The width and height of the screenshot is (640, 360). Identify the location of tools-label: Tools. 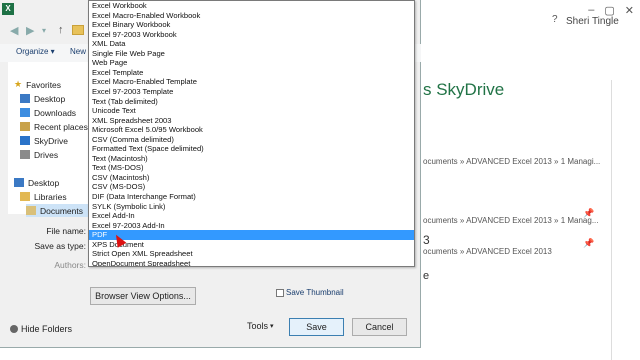
(258, 326).